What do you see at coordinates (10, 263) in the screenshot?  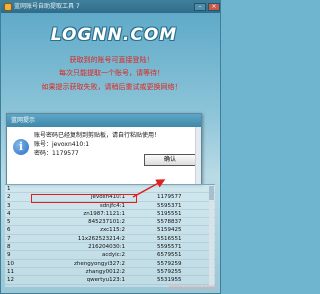 I see `row-index: 10` at bounding box center [10, 263].